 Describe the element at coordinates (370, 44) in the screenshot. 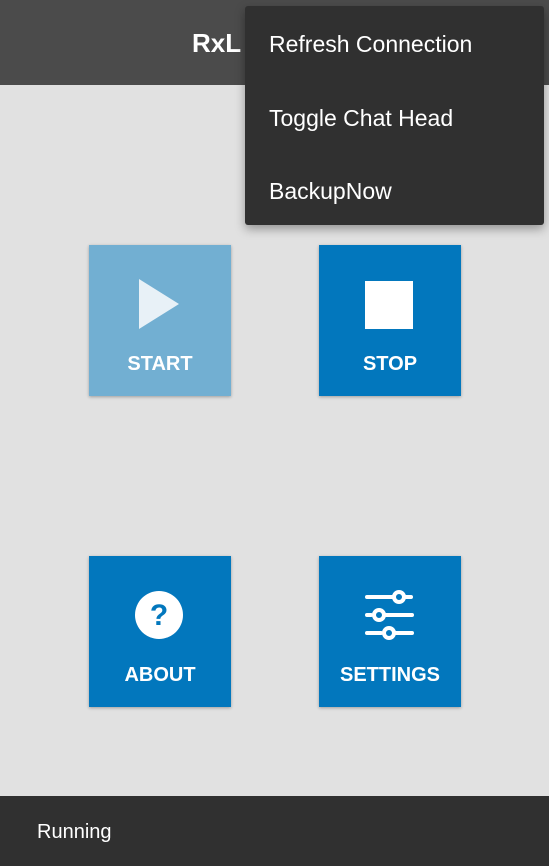

I see `menu-item-refresh-connection: Refresh Connection` at that location.